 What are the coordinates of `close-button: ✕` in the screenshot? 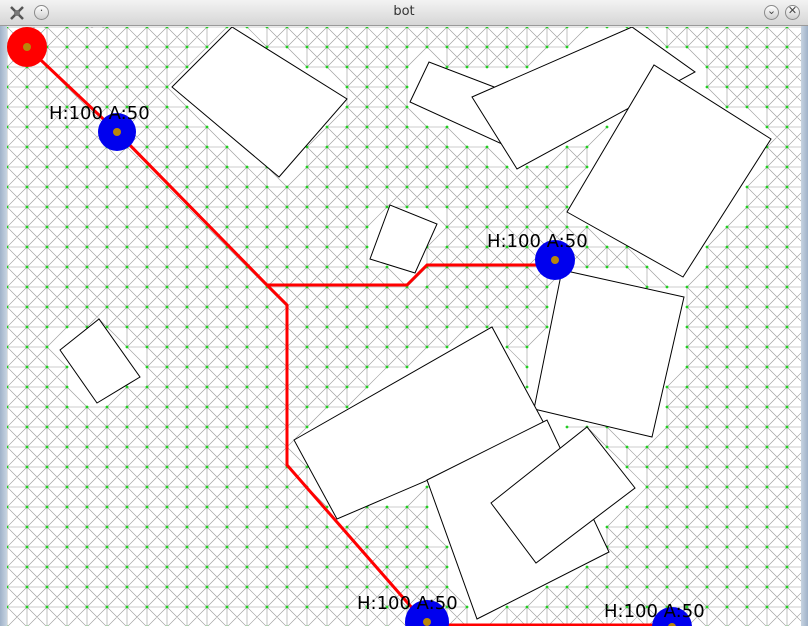 It's located at (792, 12).